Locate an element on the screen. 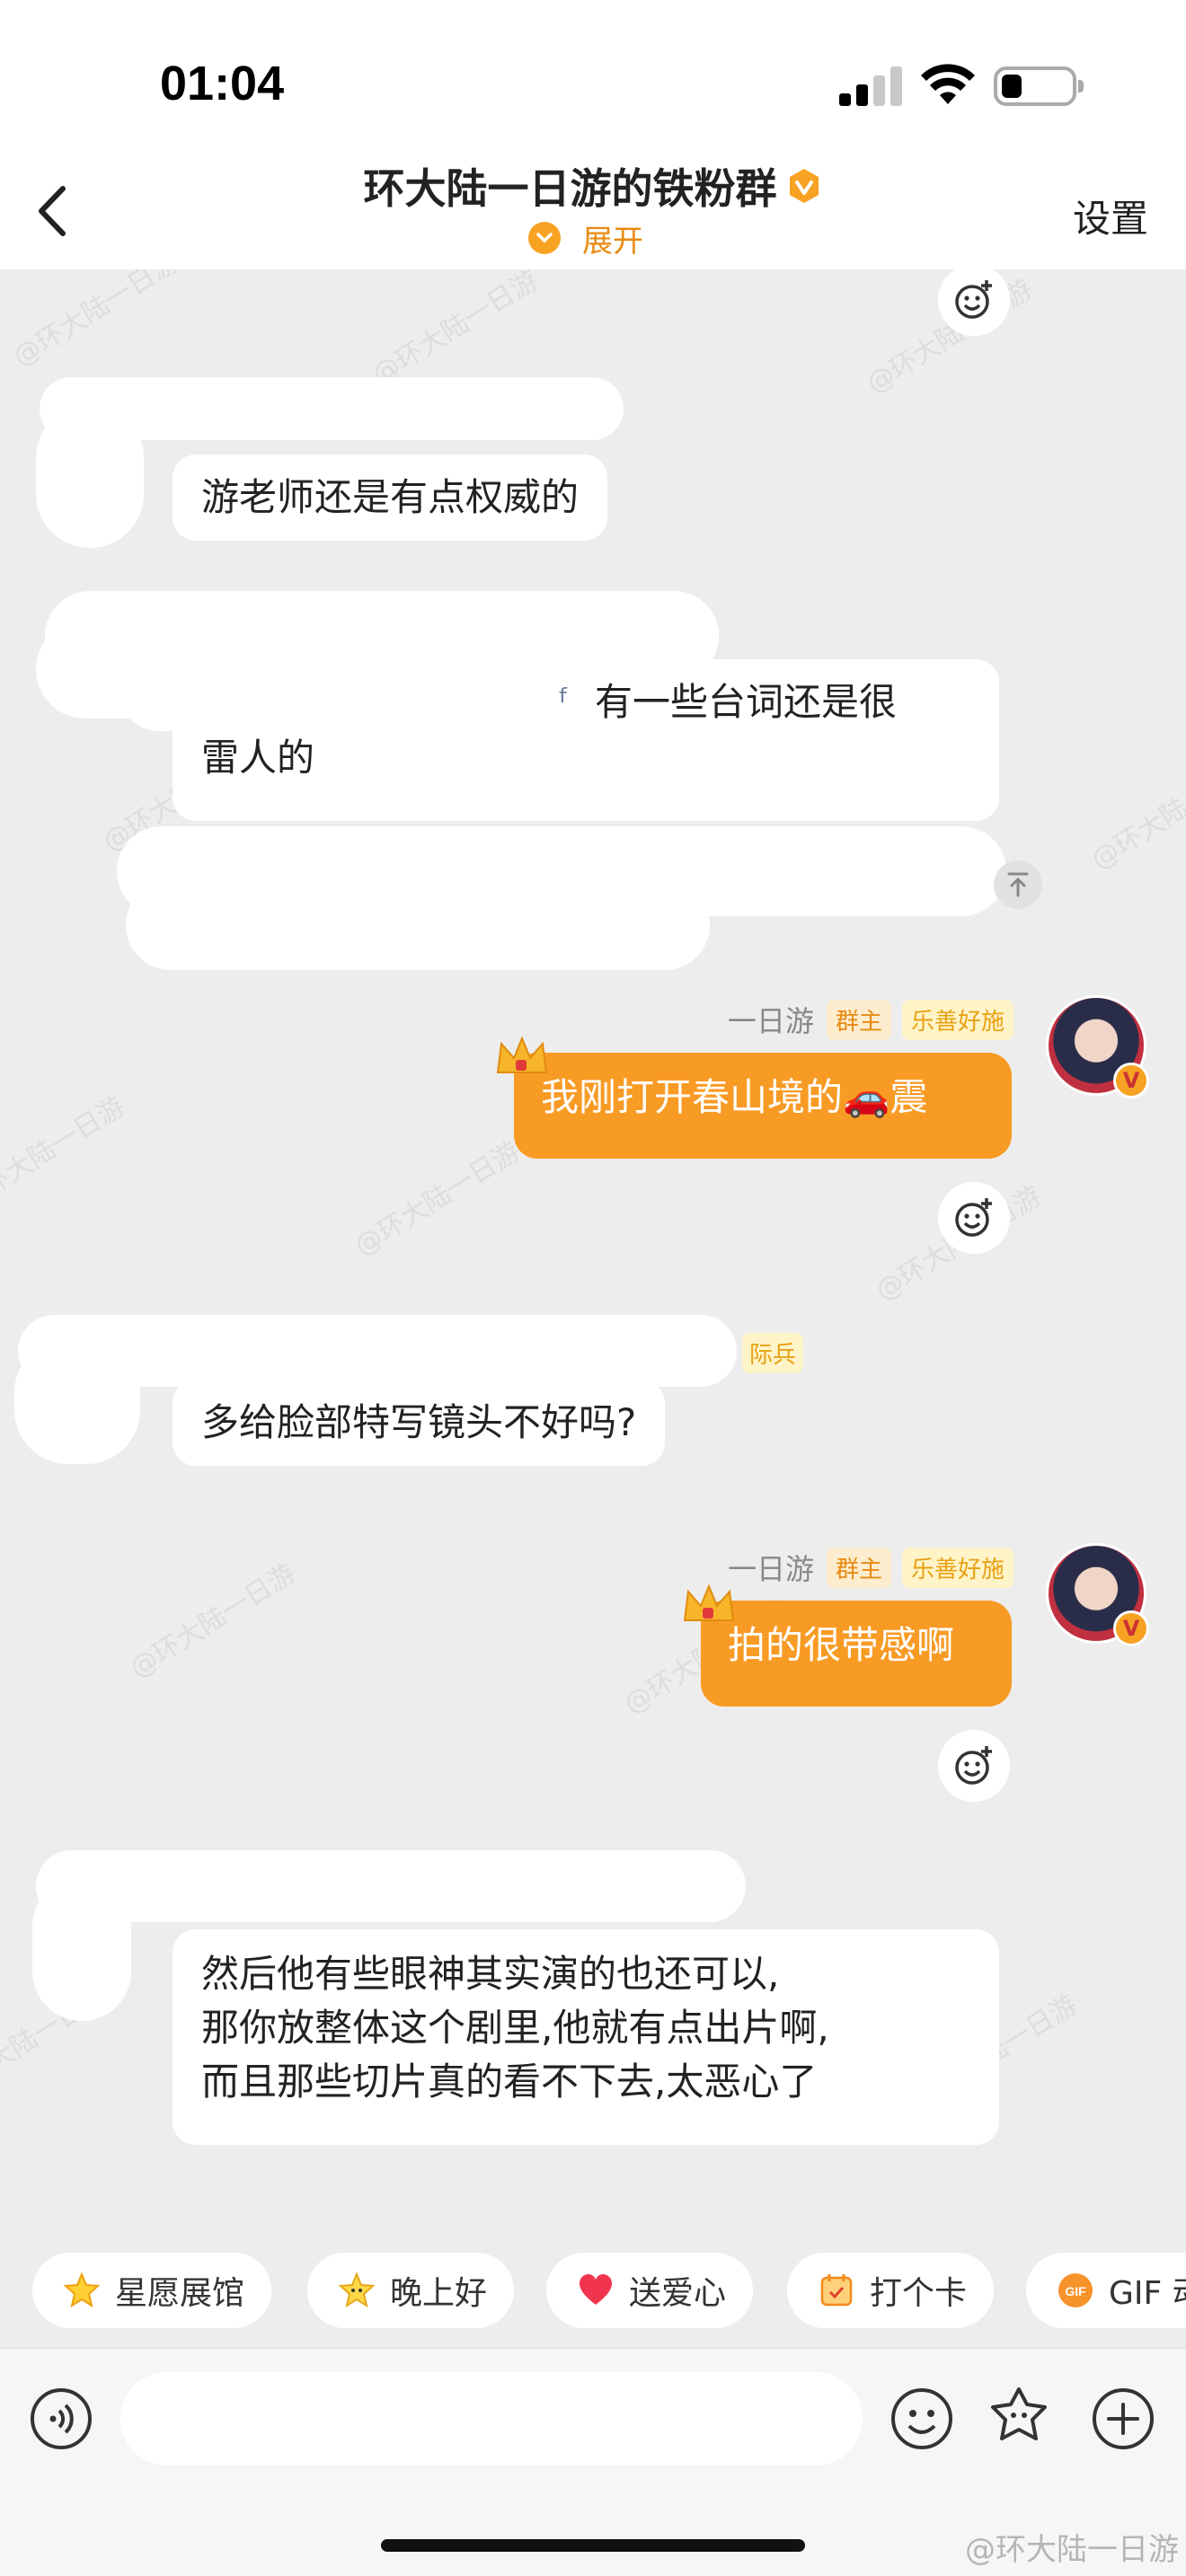 Image resolution: width=1186 pixels, height=2576 pixels. input-bar: @环大陆一日游 is located at coordinates (593, 2462).